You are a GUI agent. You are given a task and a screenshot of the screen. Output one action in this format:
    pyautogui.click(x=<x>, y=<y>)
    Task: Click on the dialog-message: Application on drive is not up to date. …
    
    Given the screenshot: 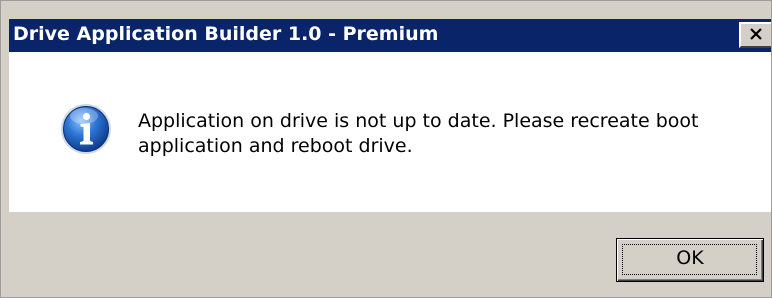 What is the action you would take?
    pyautogui.click(x=418, y=133)
    